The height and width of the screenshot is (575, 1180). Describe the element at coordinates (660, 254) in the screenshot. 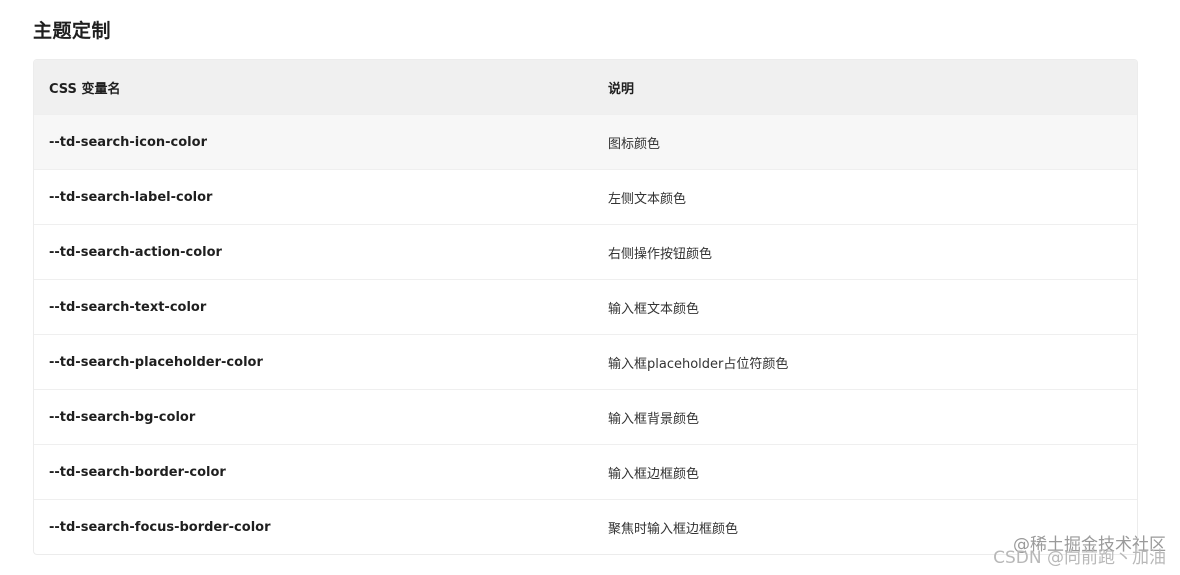

I see `variable-description: 右侧操作按钮颜色` at that location.